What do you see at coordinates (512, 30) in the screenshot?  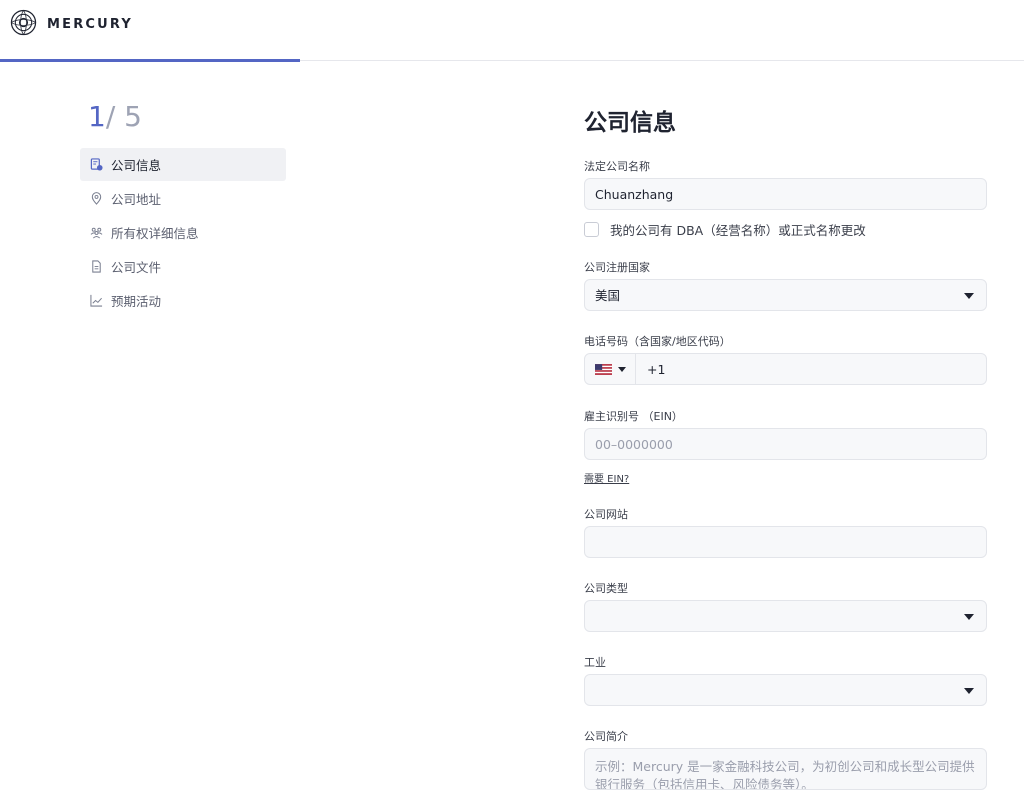 I see `top-header: MERCURY` at bounding box center [512, 30].